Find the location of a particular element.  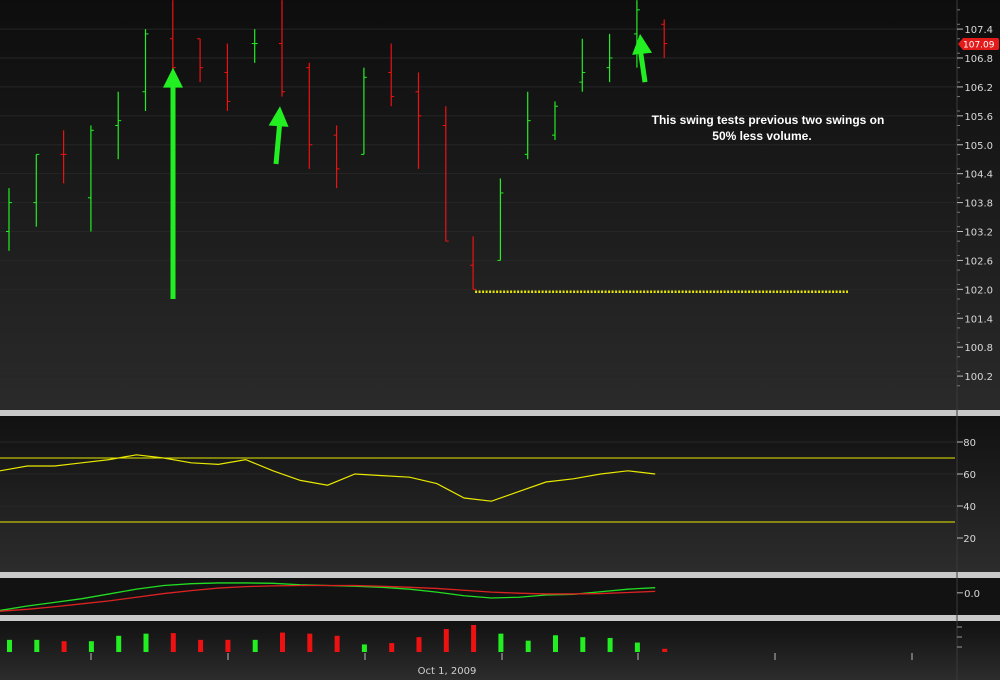

x-axis-date-label: Oct 1, 2009 is located at coordinates (447, 671).